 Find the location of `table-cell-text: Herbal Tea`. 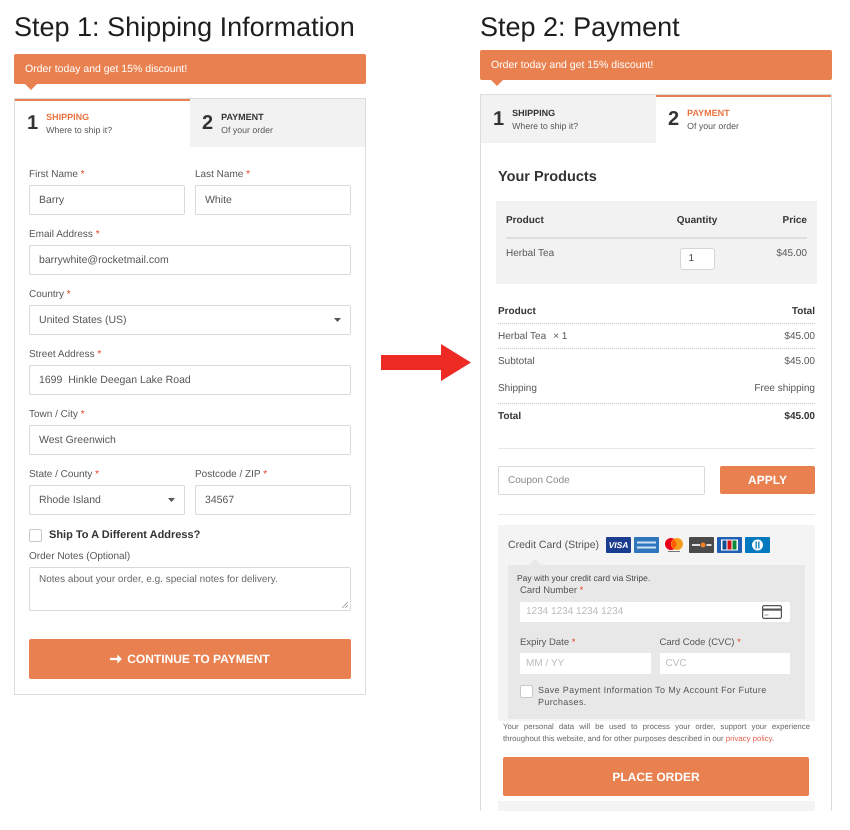

table-cell-text: Herbal Tea is located at coordinates (531, 254).